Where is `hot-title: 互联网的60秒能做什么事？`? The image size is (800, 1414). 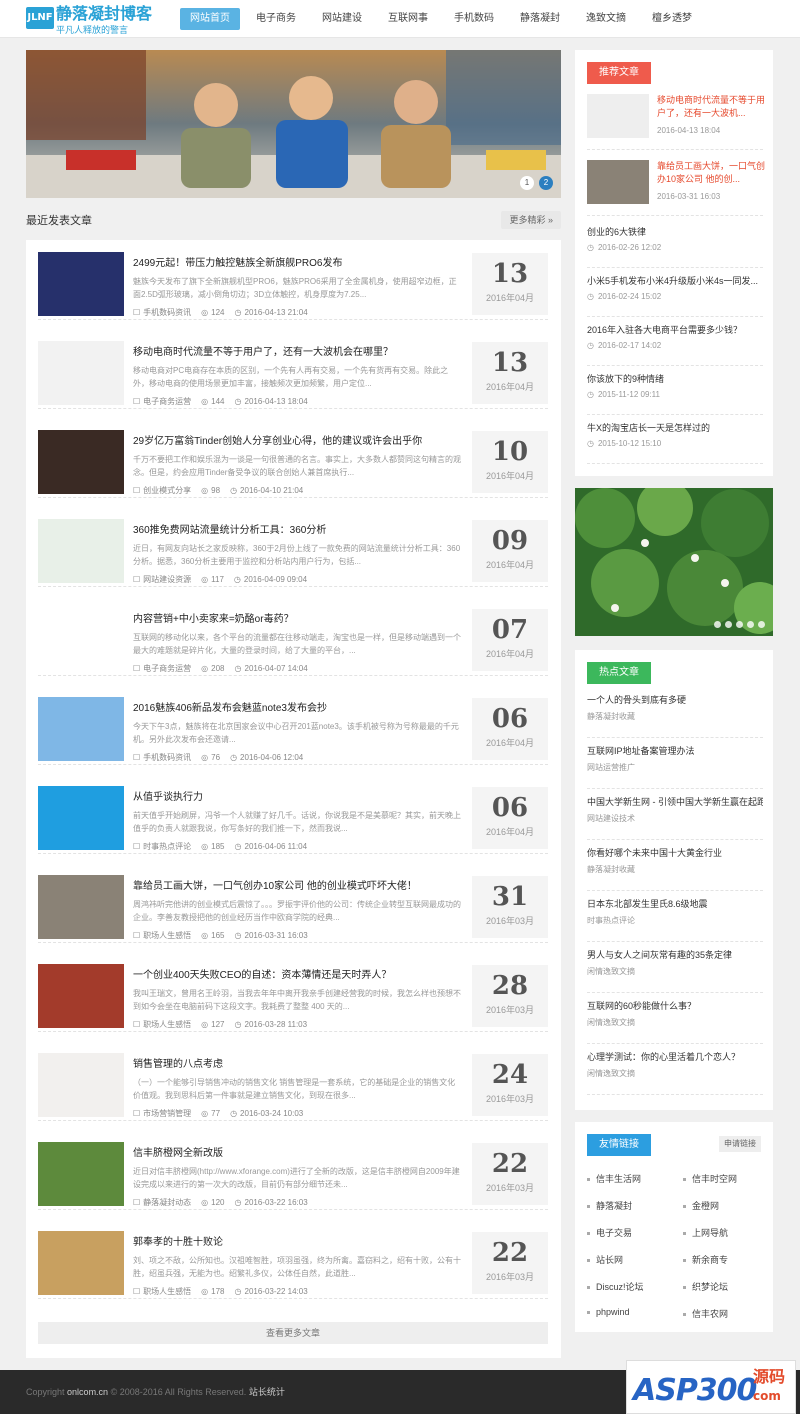 hot-title: 互联网的60秒能做什么事？ is located at coordinates (675, 1006).